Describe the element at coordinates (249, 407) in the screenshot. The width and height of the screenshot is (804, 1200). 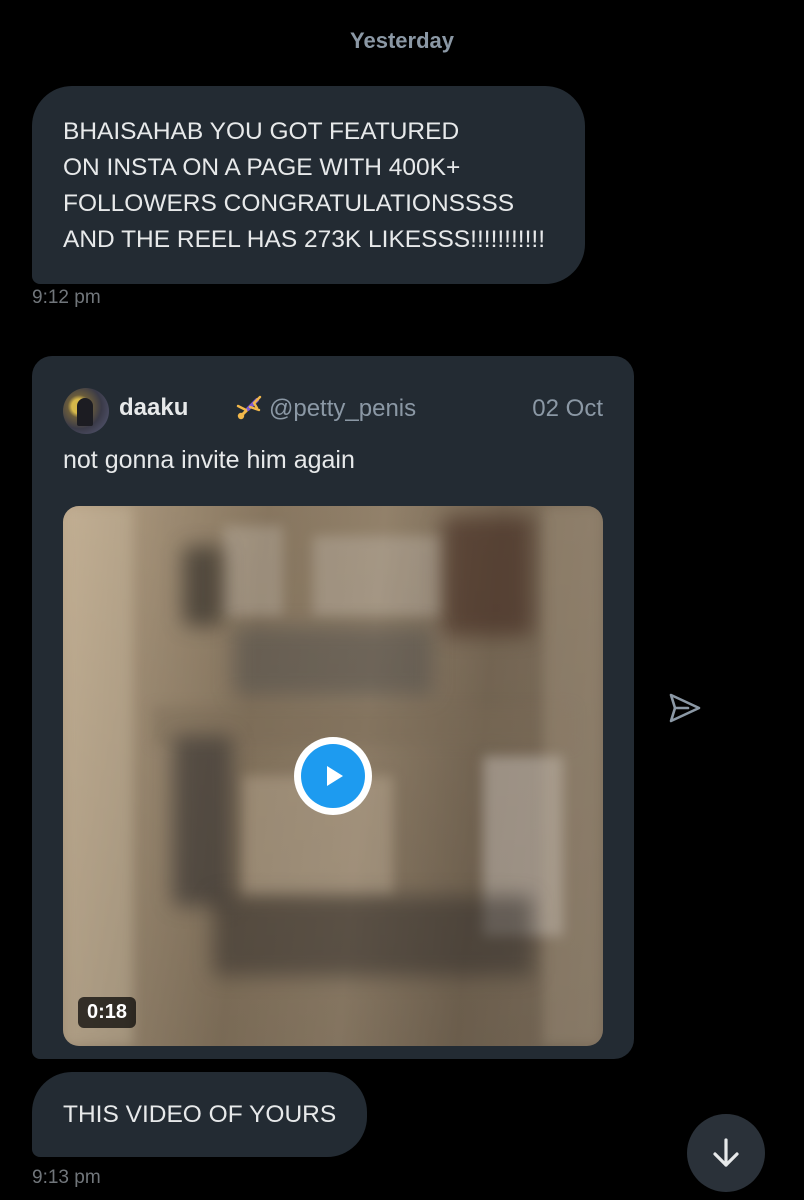
I see `person-cartwheeling-icon` at that location.